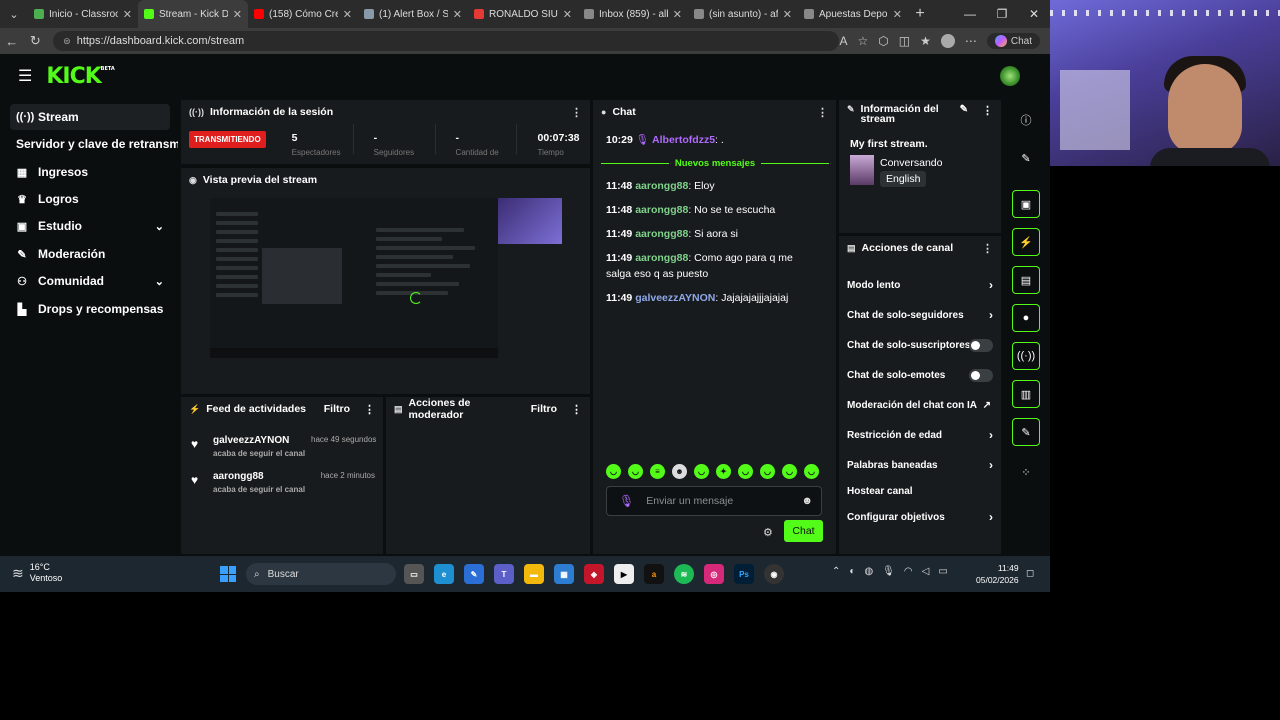  What do you see at coordinates (657, 471) in the screenshot?
I see `emote-icon: ≡` at bounding box center [657, 471].